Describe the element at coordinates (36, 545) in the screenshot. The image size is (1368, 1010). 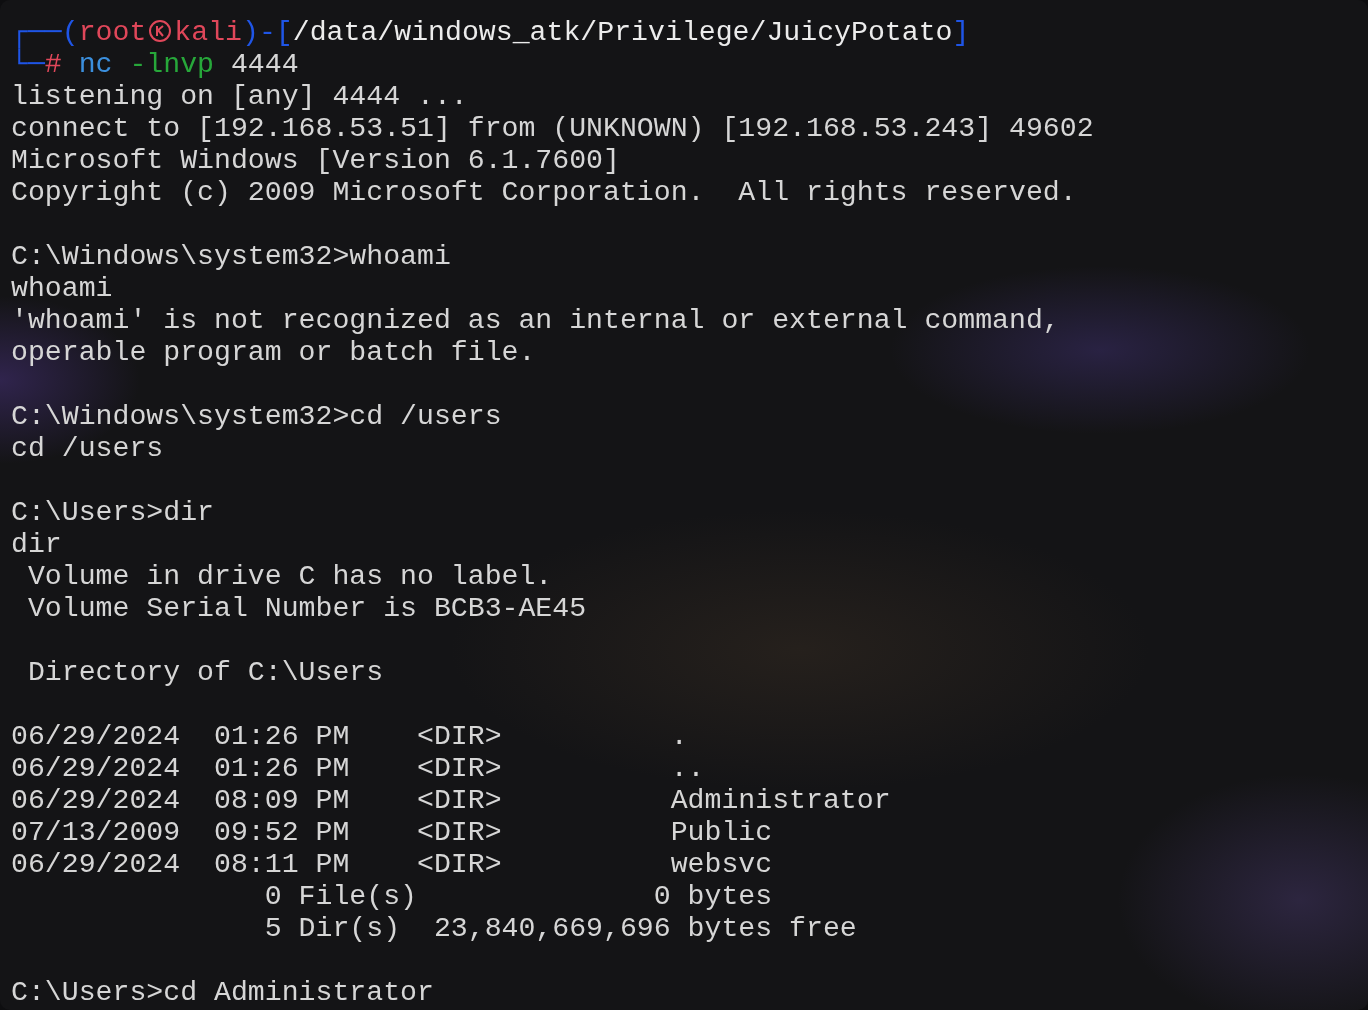
I see `output-line: dir` at that location.